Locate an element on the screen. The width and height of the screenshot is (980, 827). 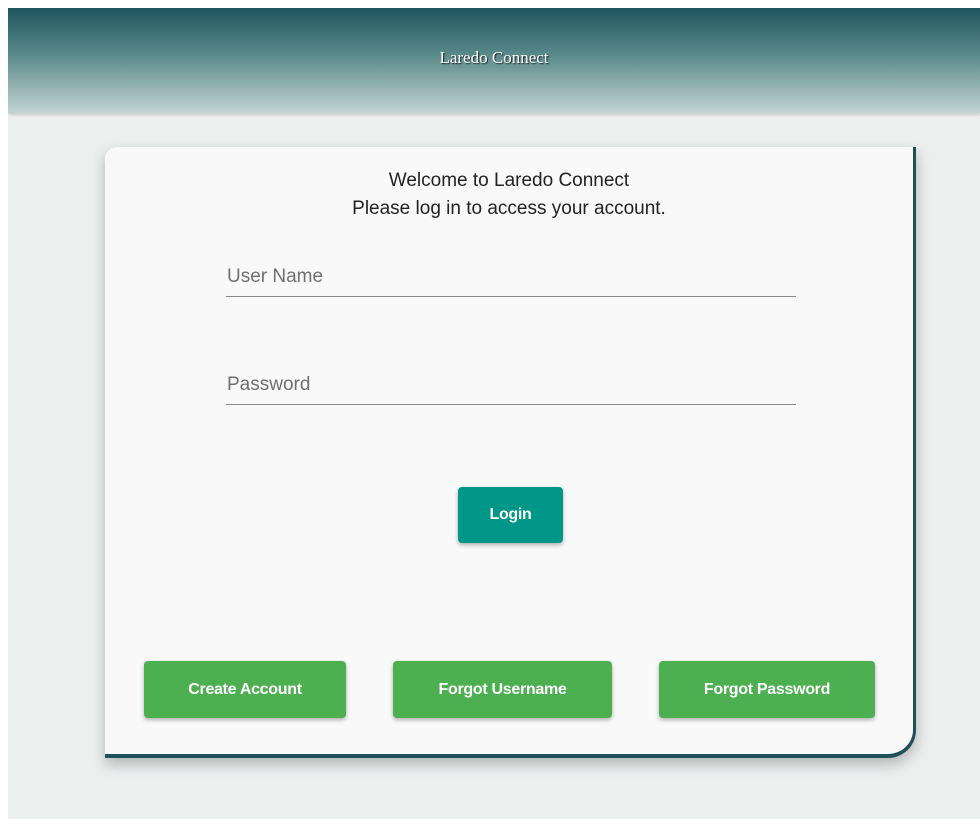
password-input is located at coordinates (511, 385).